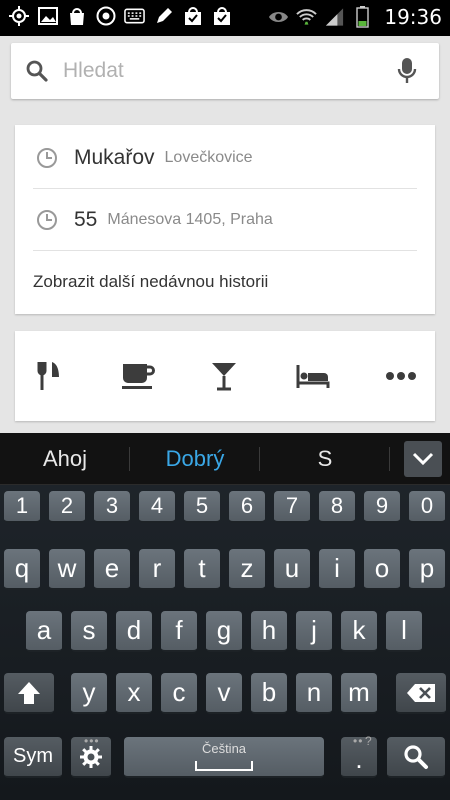  What do you see at coordinates (134, 693) in the screenshot?
I see `key-x: x` at bounding box center [134, 693].